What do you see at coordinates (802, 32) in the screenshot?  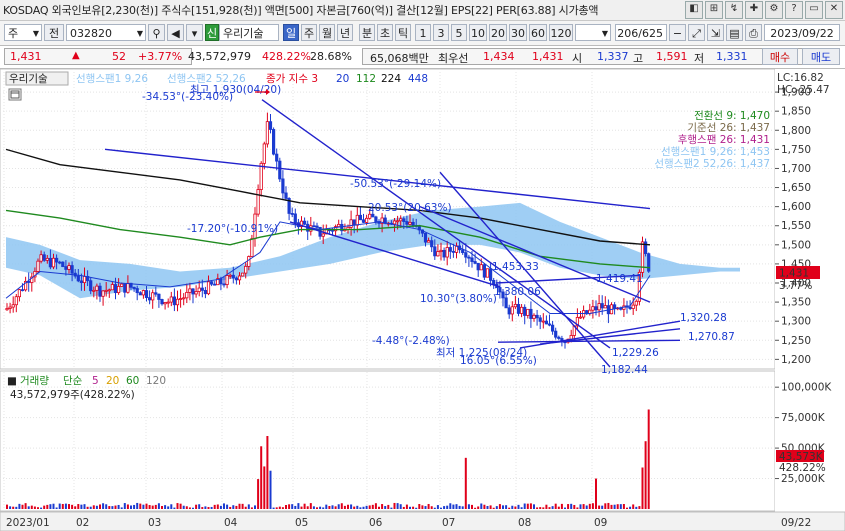 I see `date-field: 2023/09/22` at bounding box center [802, 32].